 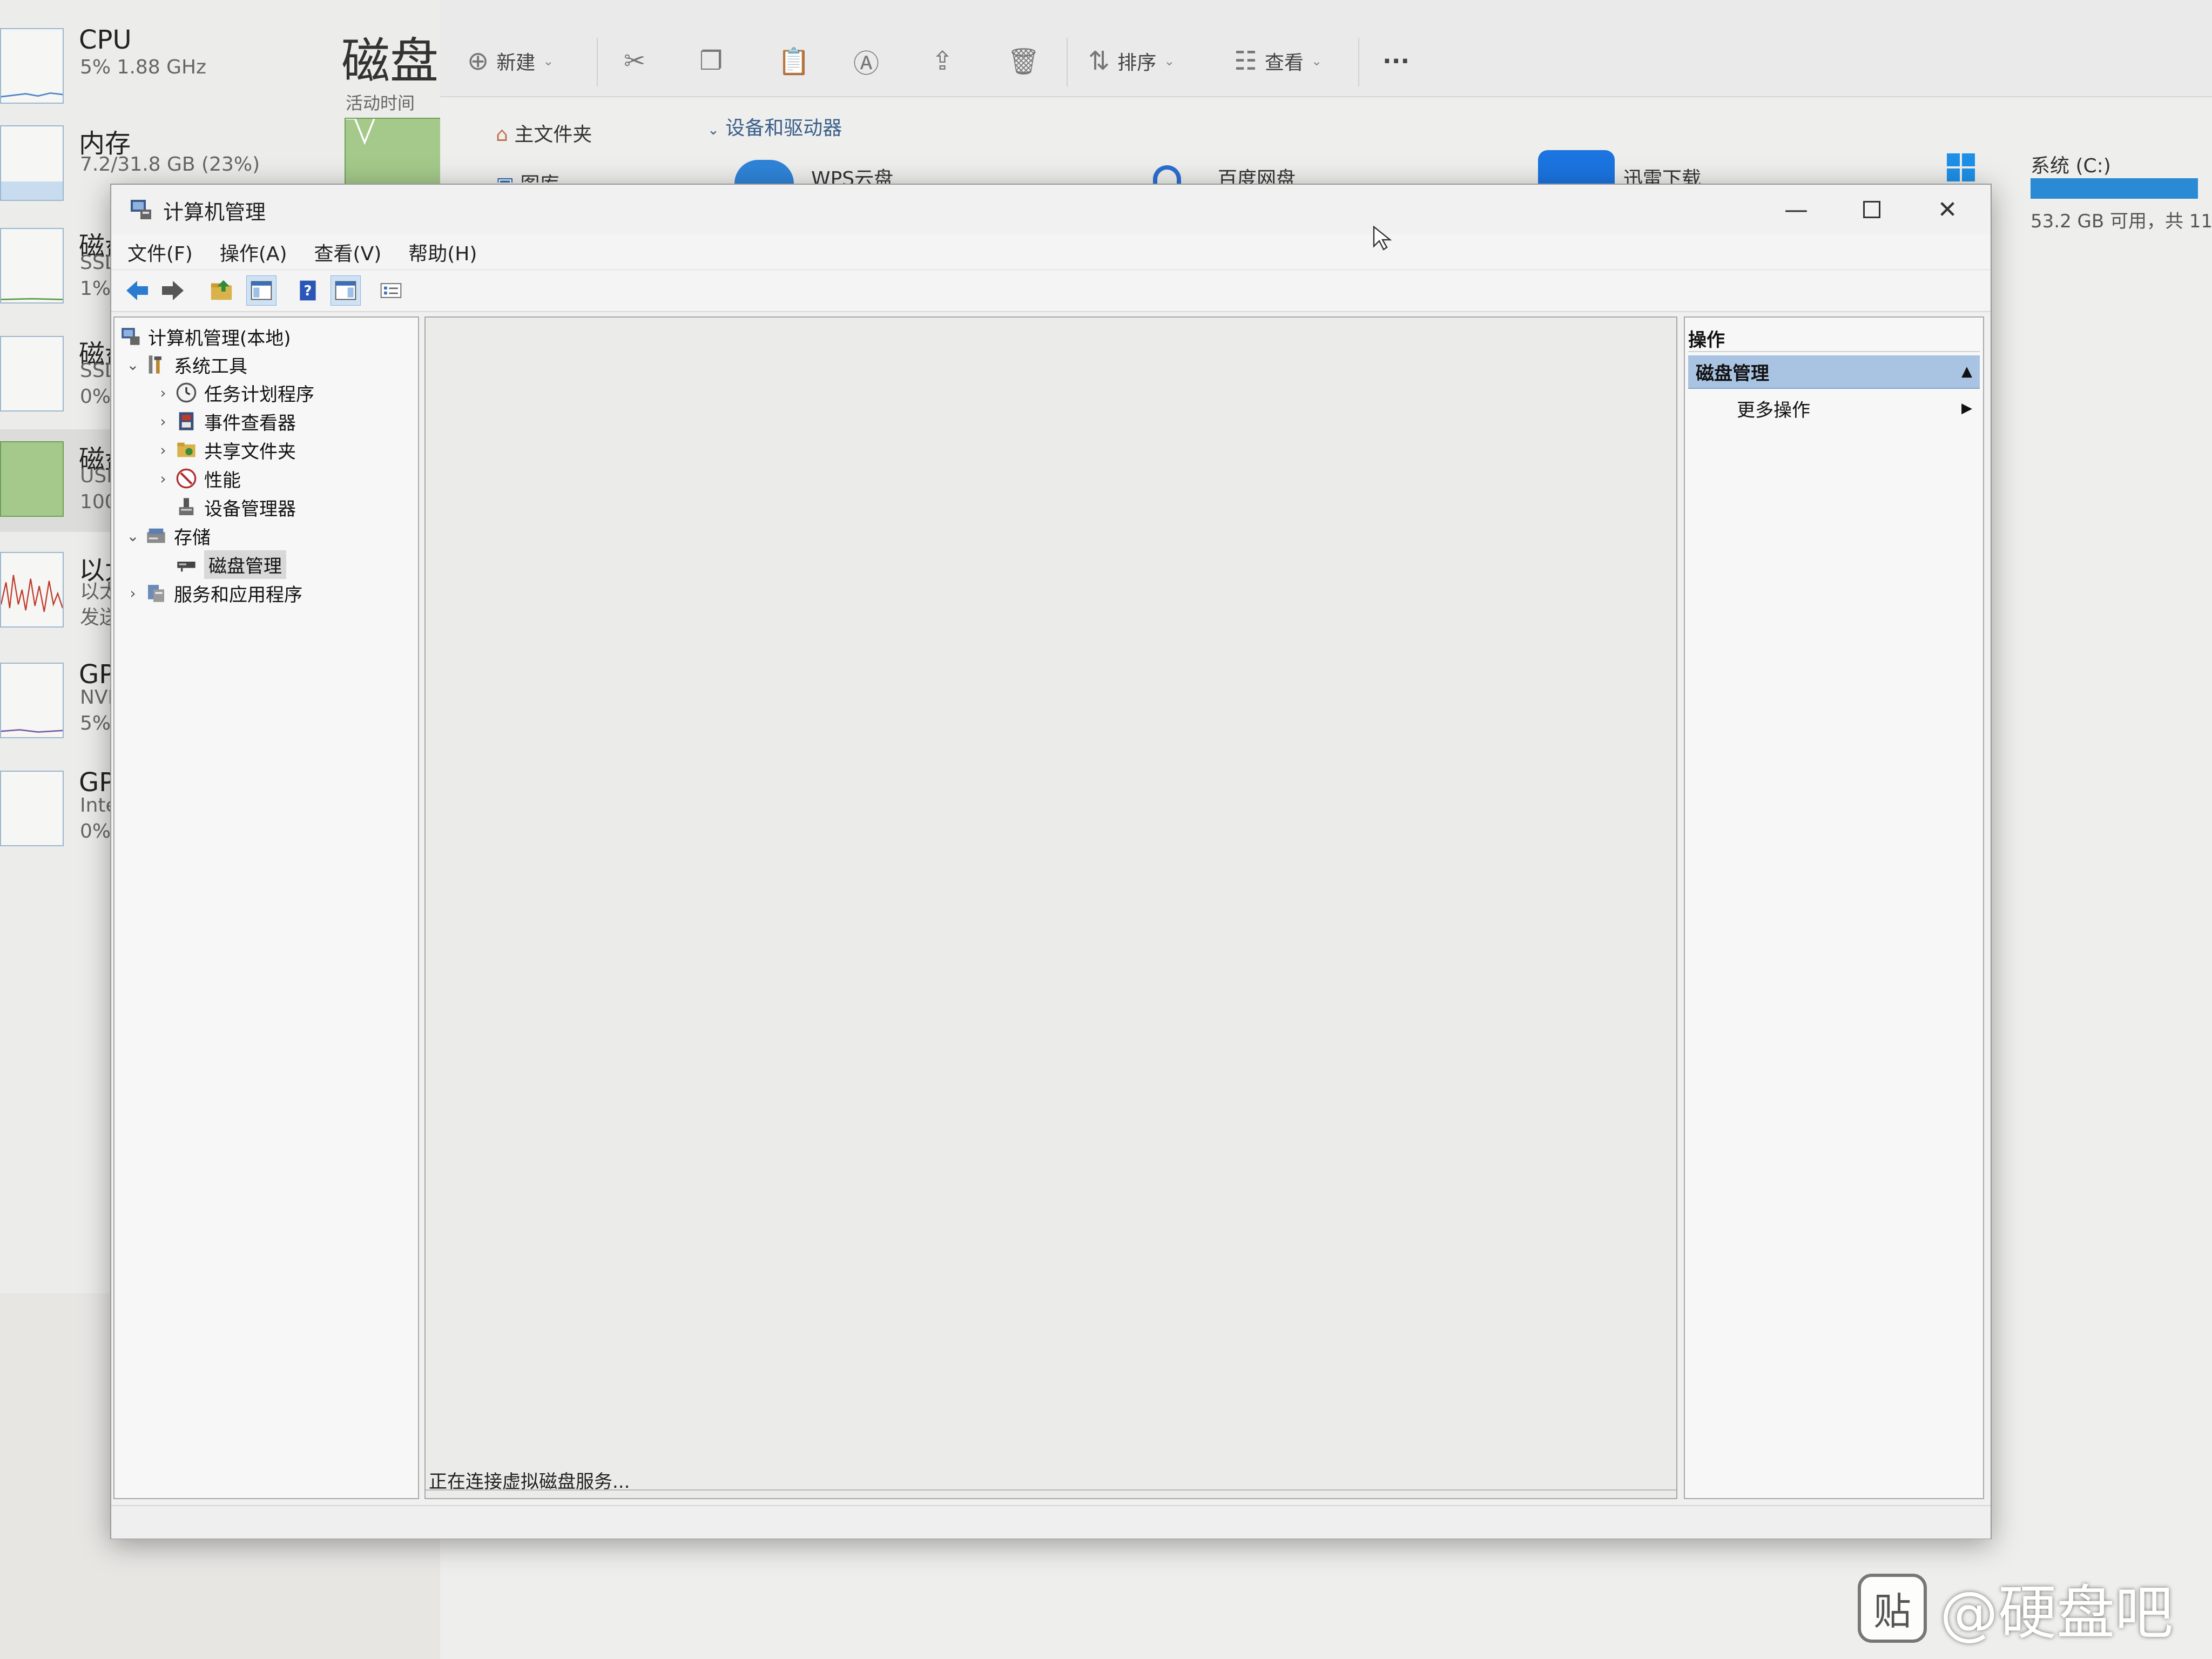 What do you see at coordinates (866, 64) in the screenshot?
I see `rename-icon: Ⓐ` at bounding box center [866, 64].